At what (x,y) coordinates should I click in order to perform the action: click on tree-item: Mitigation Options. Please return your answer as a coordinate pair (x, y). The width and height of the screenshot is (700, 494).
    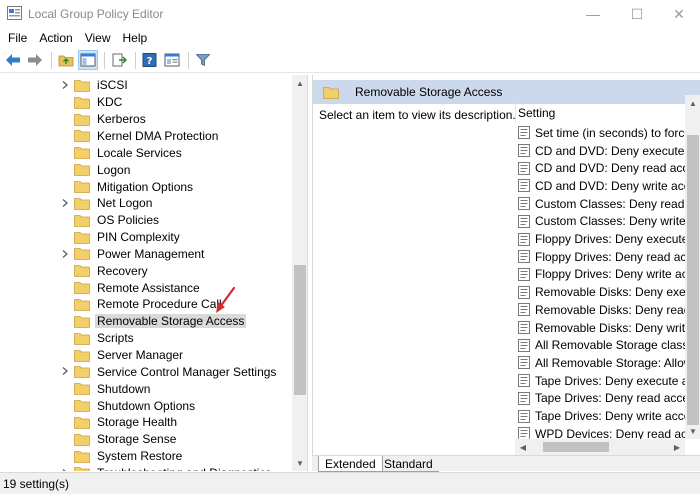
    Looking at the image, I should click on (146, 186).